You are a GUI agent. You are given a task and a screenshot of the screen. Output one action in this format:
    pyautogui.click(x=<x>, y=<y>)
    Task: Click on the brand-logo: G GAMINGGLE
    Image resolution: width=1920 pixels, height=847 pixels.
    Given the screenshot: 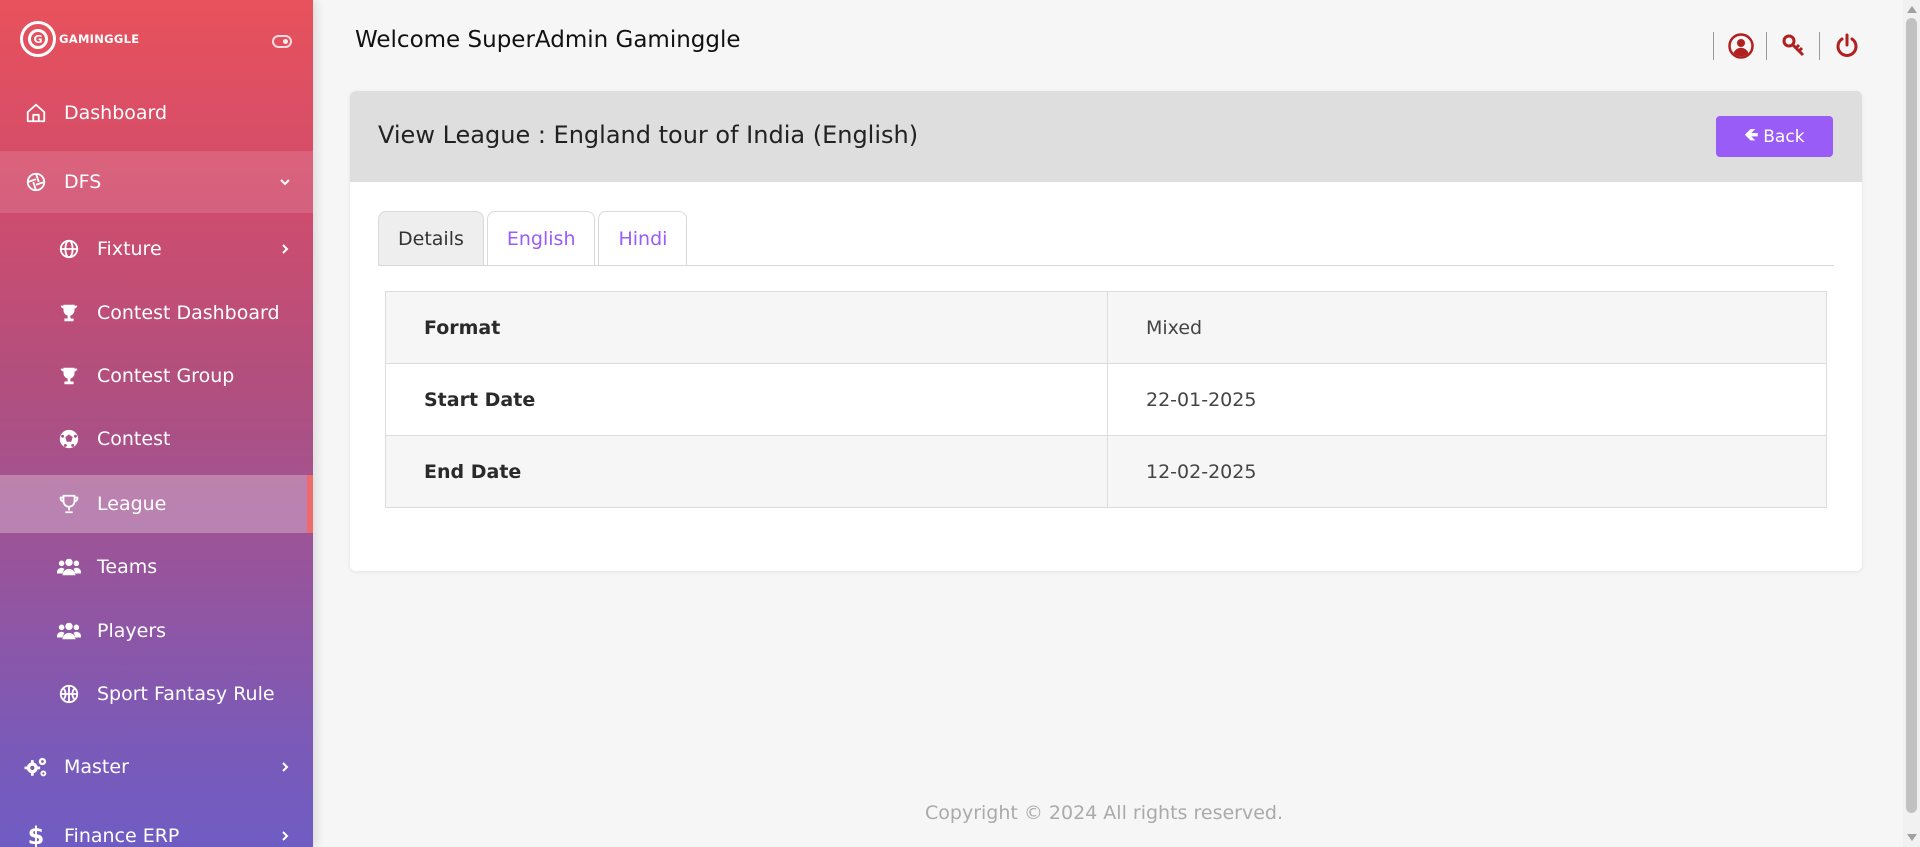 What is the action you would take?
    pyautogui.click(x=79, y=39)
    